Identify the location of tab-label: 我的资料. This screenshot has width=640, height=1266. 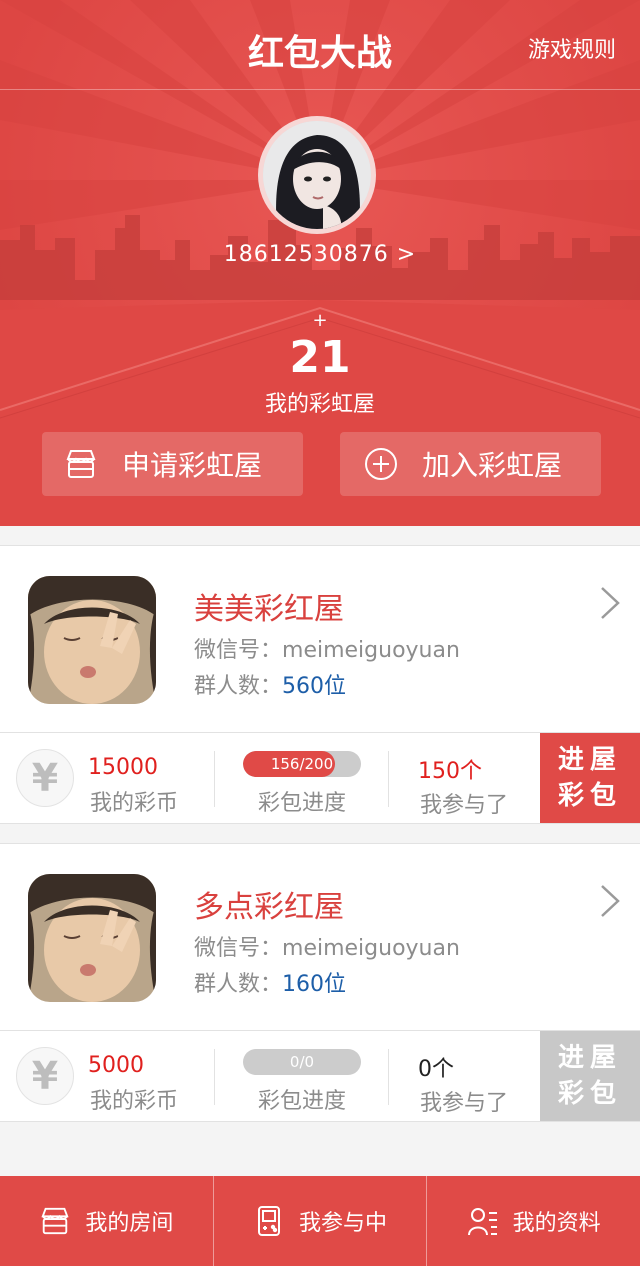
(556, 1223).